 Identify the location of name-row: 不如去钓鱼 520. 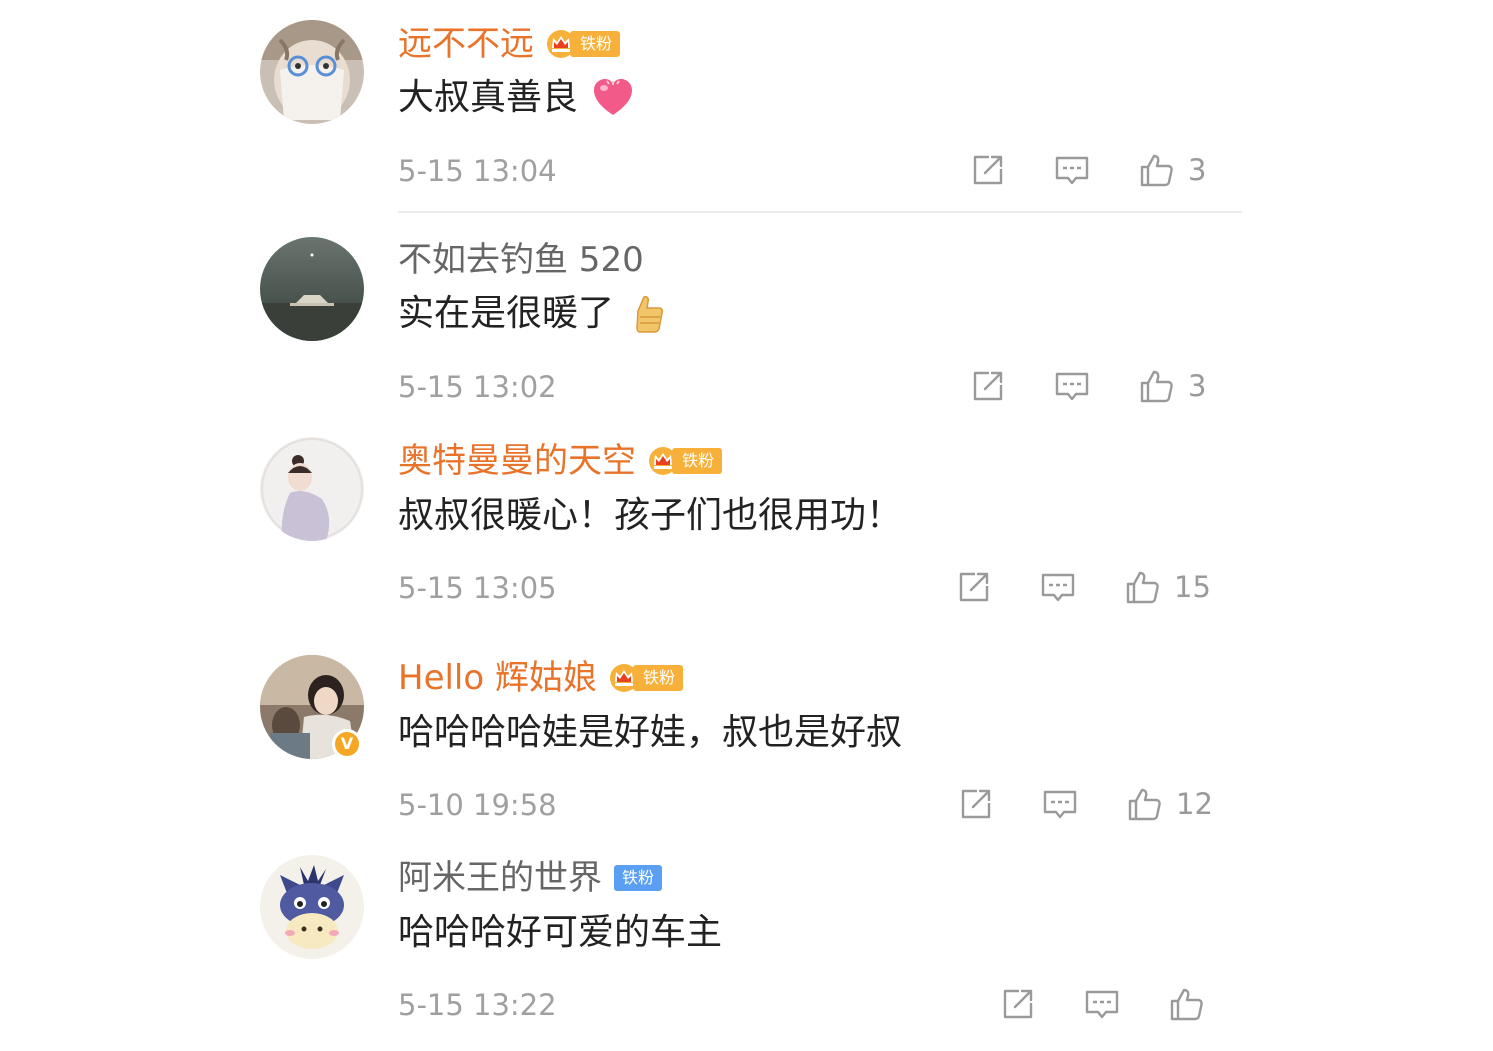
(521, 260).